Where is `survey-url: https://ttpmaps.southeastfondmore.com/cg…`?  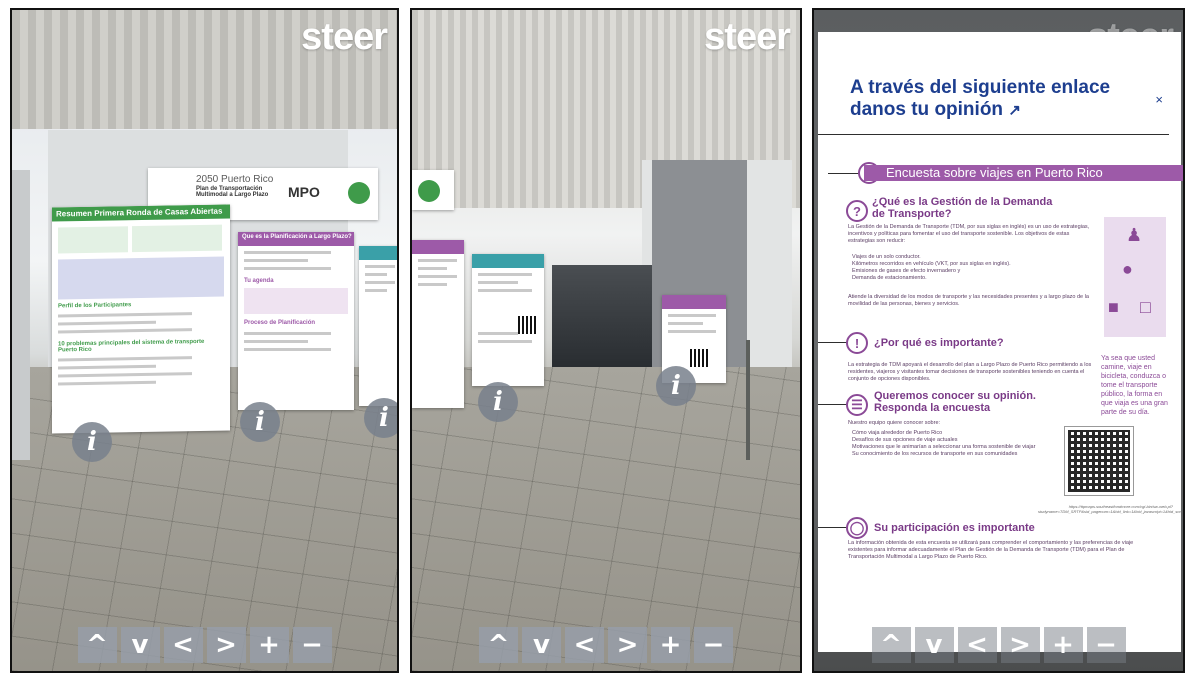
survey-url: https://ttpmaps.southeastfondmore.com/cg… is located at coordinates (1110, 509).